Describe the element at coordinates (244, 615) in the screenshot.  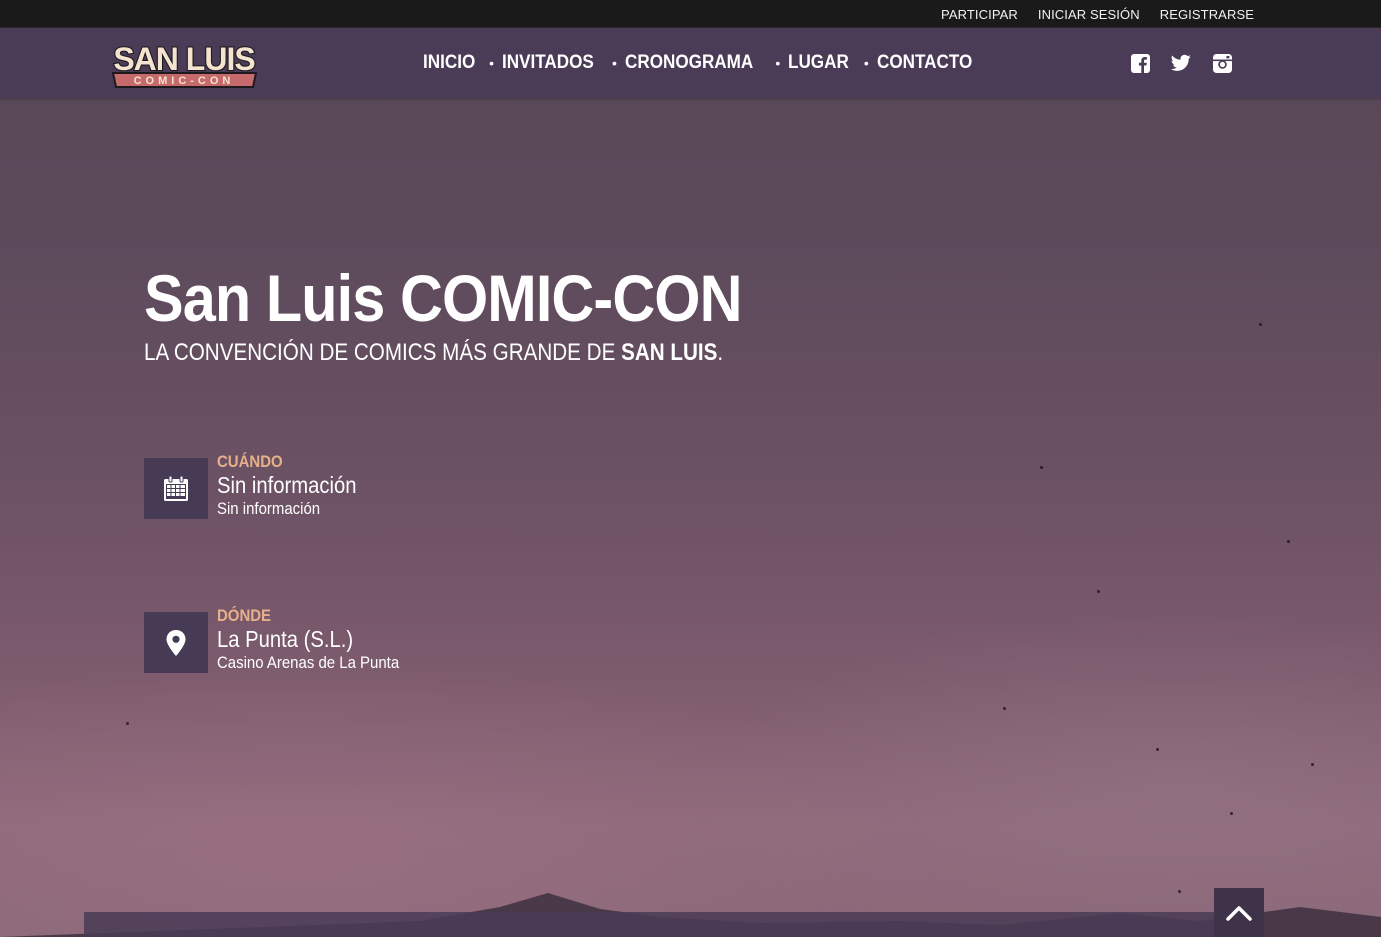
I see `where-label: DÓNDE` at that location.